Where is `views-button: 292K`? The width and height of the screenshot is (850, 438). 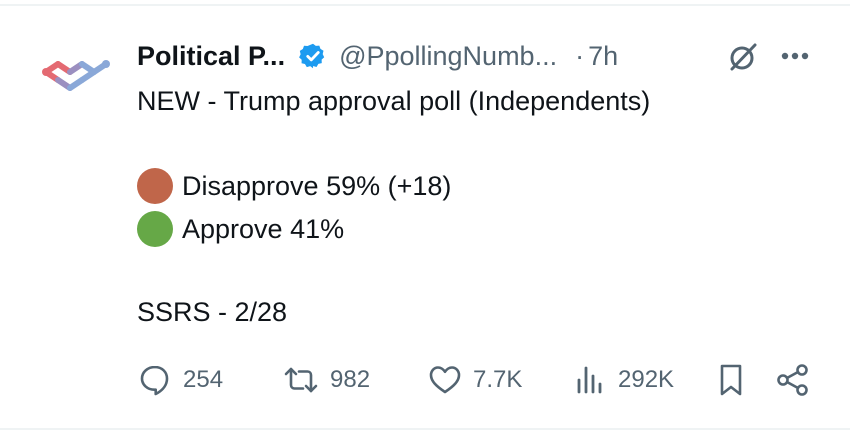
views-button: 292K is located at coordinates (623, 380).